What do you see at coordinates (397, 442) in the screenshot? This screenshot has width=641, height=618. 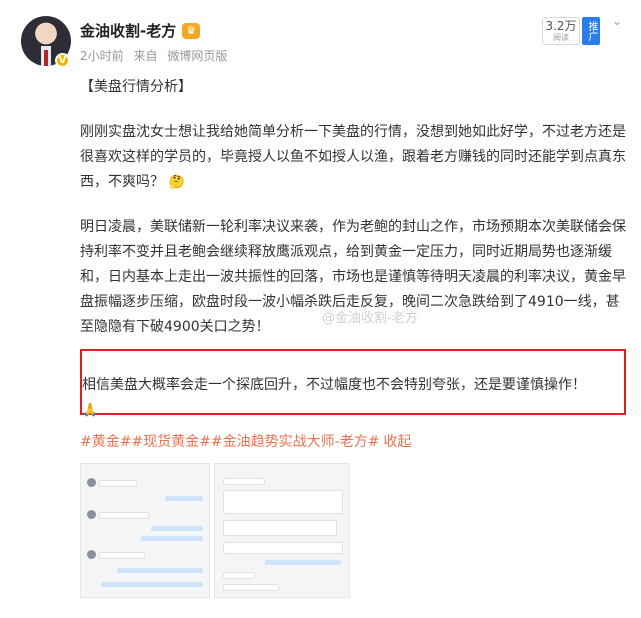 I see `collapse-link: 收起` at bounding box center [397, 442].